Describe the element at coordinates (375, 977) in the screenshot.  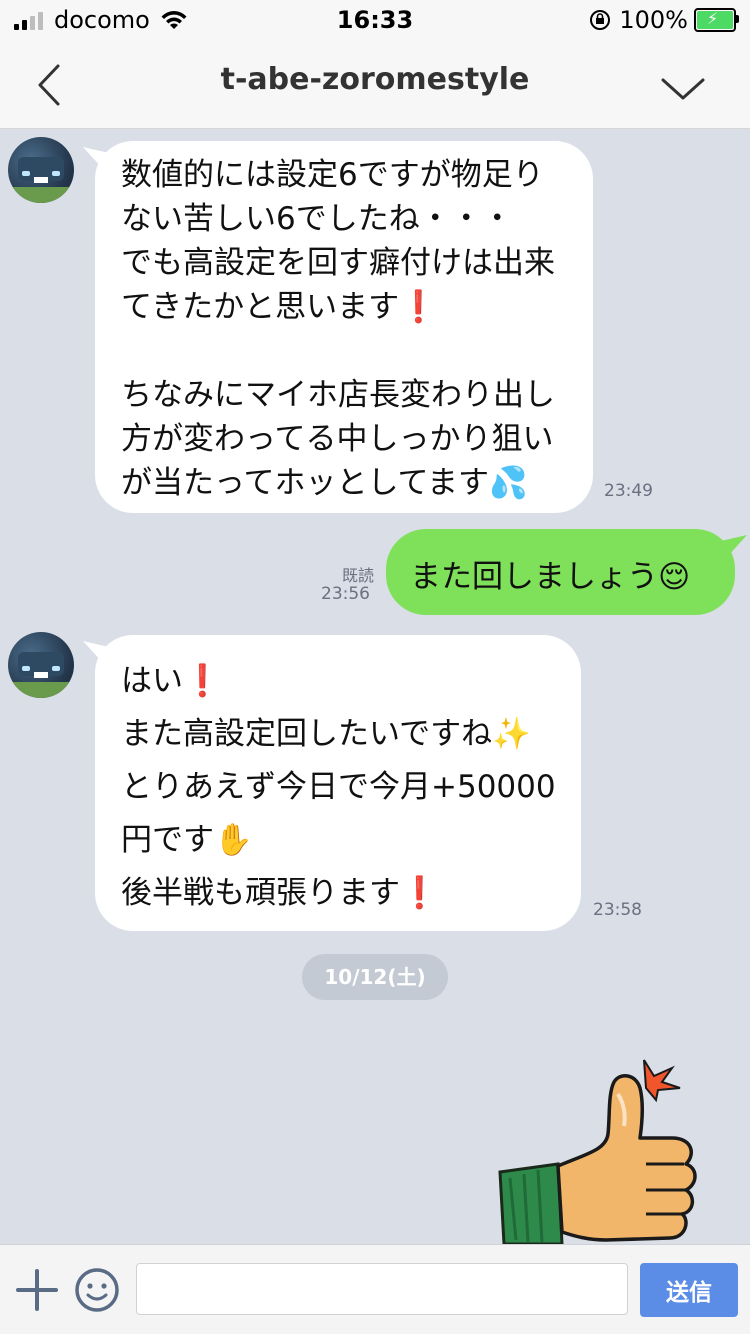
I see `date-divider: 10/12(土)` at that location.